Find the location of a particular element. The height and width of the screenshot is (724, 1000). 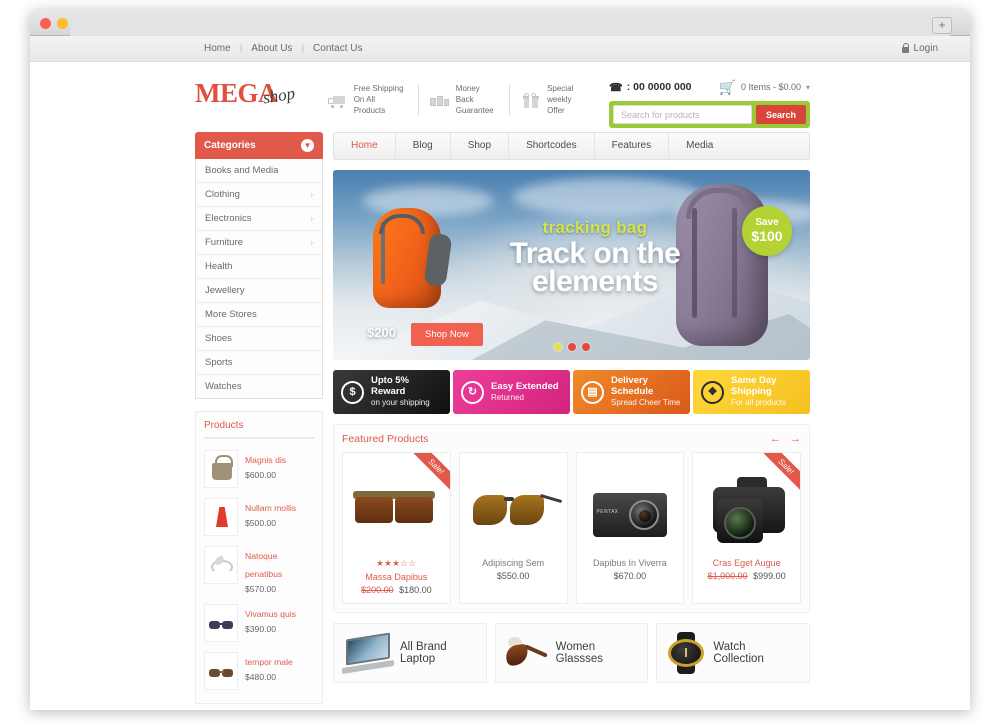

product-name: Adipiscing Sem is located at coordinates (513, 563).